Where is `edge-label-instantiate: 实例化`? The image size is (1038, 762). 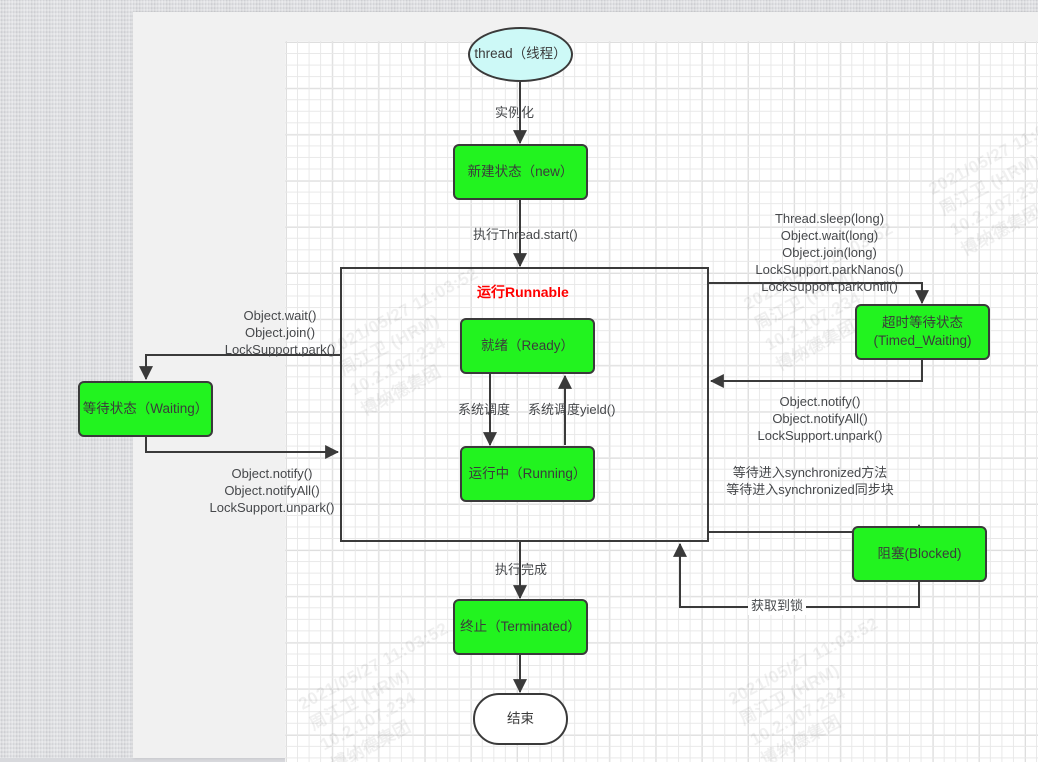
edge-label-instantiate: 实例化 is located at coordinates (514, 113).